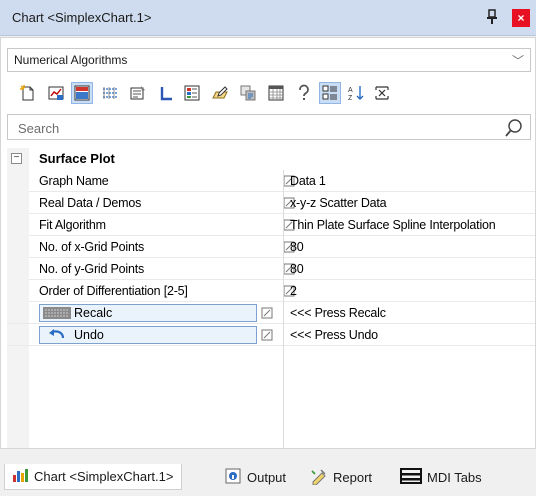 The height and width of the screenshot is (496, 536). What do you see at coordinates (110, 93) in the screenshot?
I see `data-series-icon` at bounding box center [110, 93].